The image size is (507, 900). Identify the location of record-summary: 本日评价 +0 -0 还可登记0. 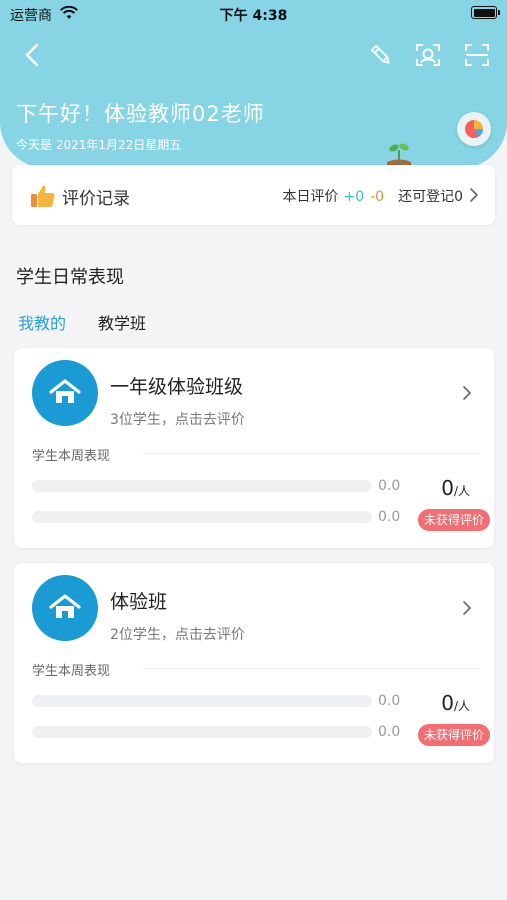
(372, 196).